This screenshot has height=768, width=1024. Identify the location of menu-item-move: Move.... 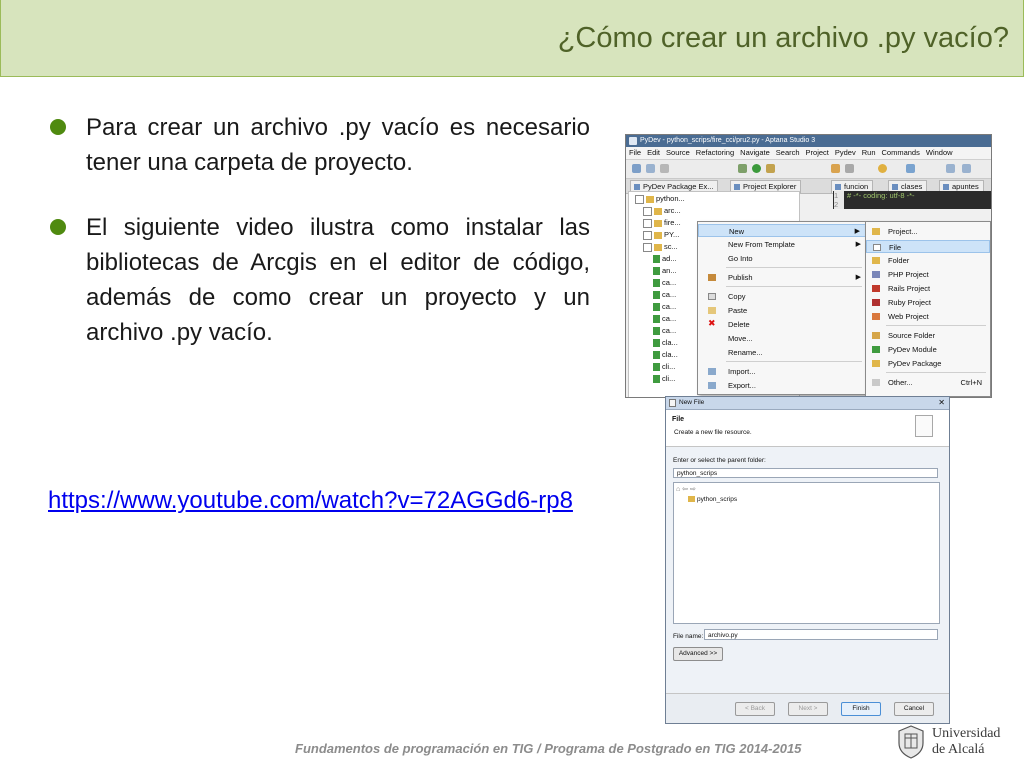
(782, 338).